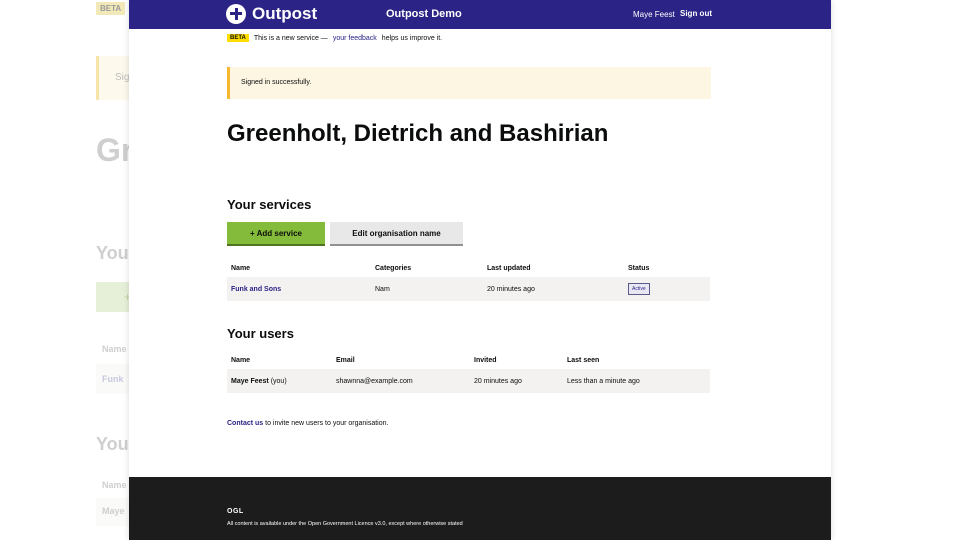 The height and width of the screenshot is (540, 960). What do you see at coordinates (278, 381) in the screenshot?
I see `you-label: (you)` at bounding box center [278, 381].